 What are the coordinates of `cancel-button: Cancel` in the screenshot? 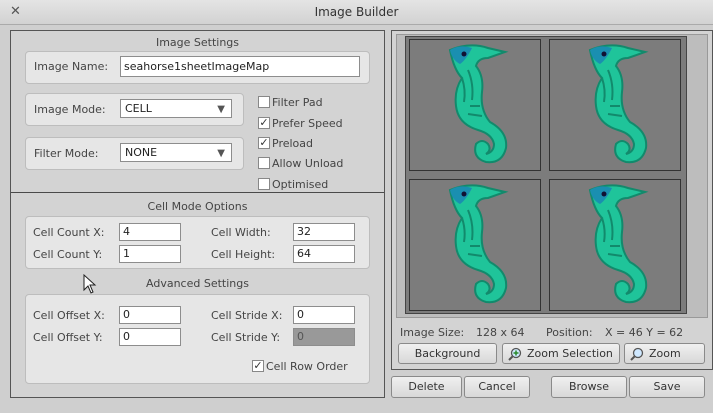 It's located at (497, 387).